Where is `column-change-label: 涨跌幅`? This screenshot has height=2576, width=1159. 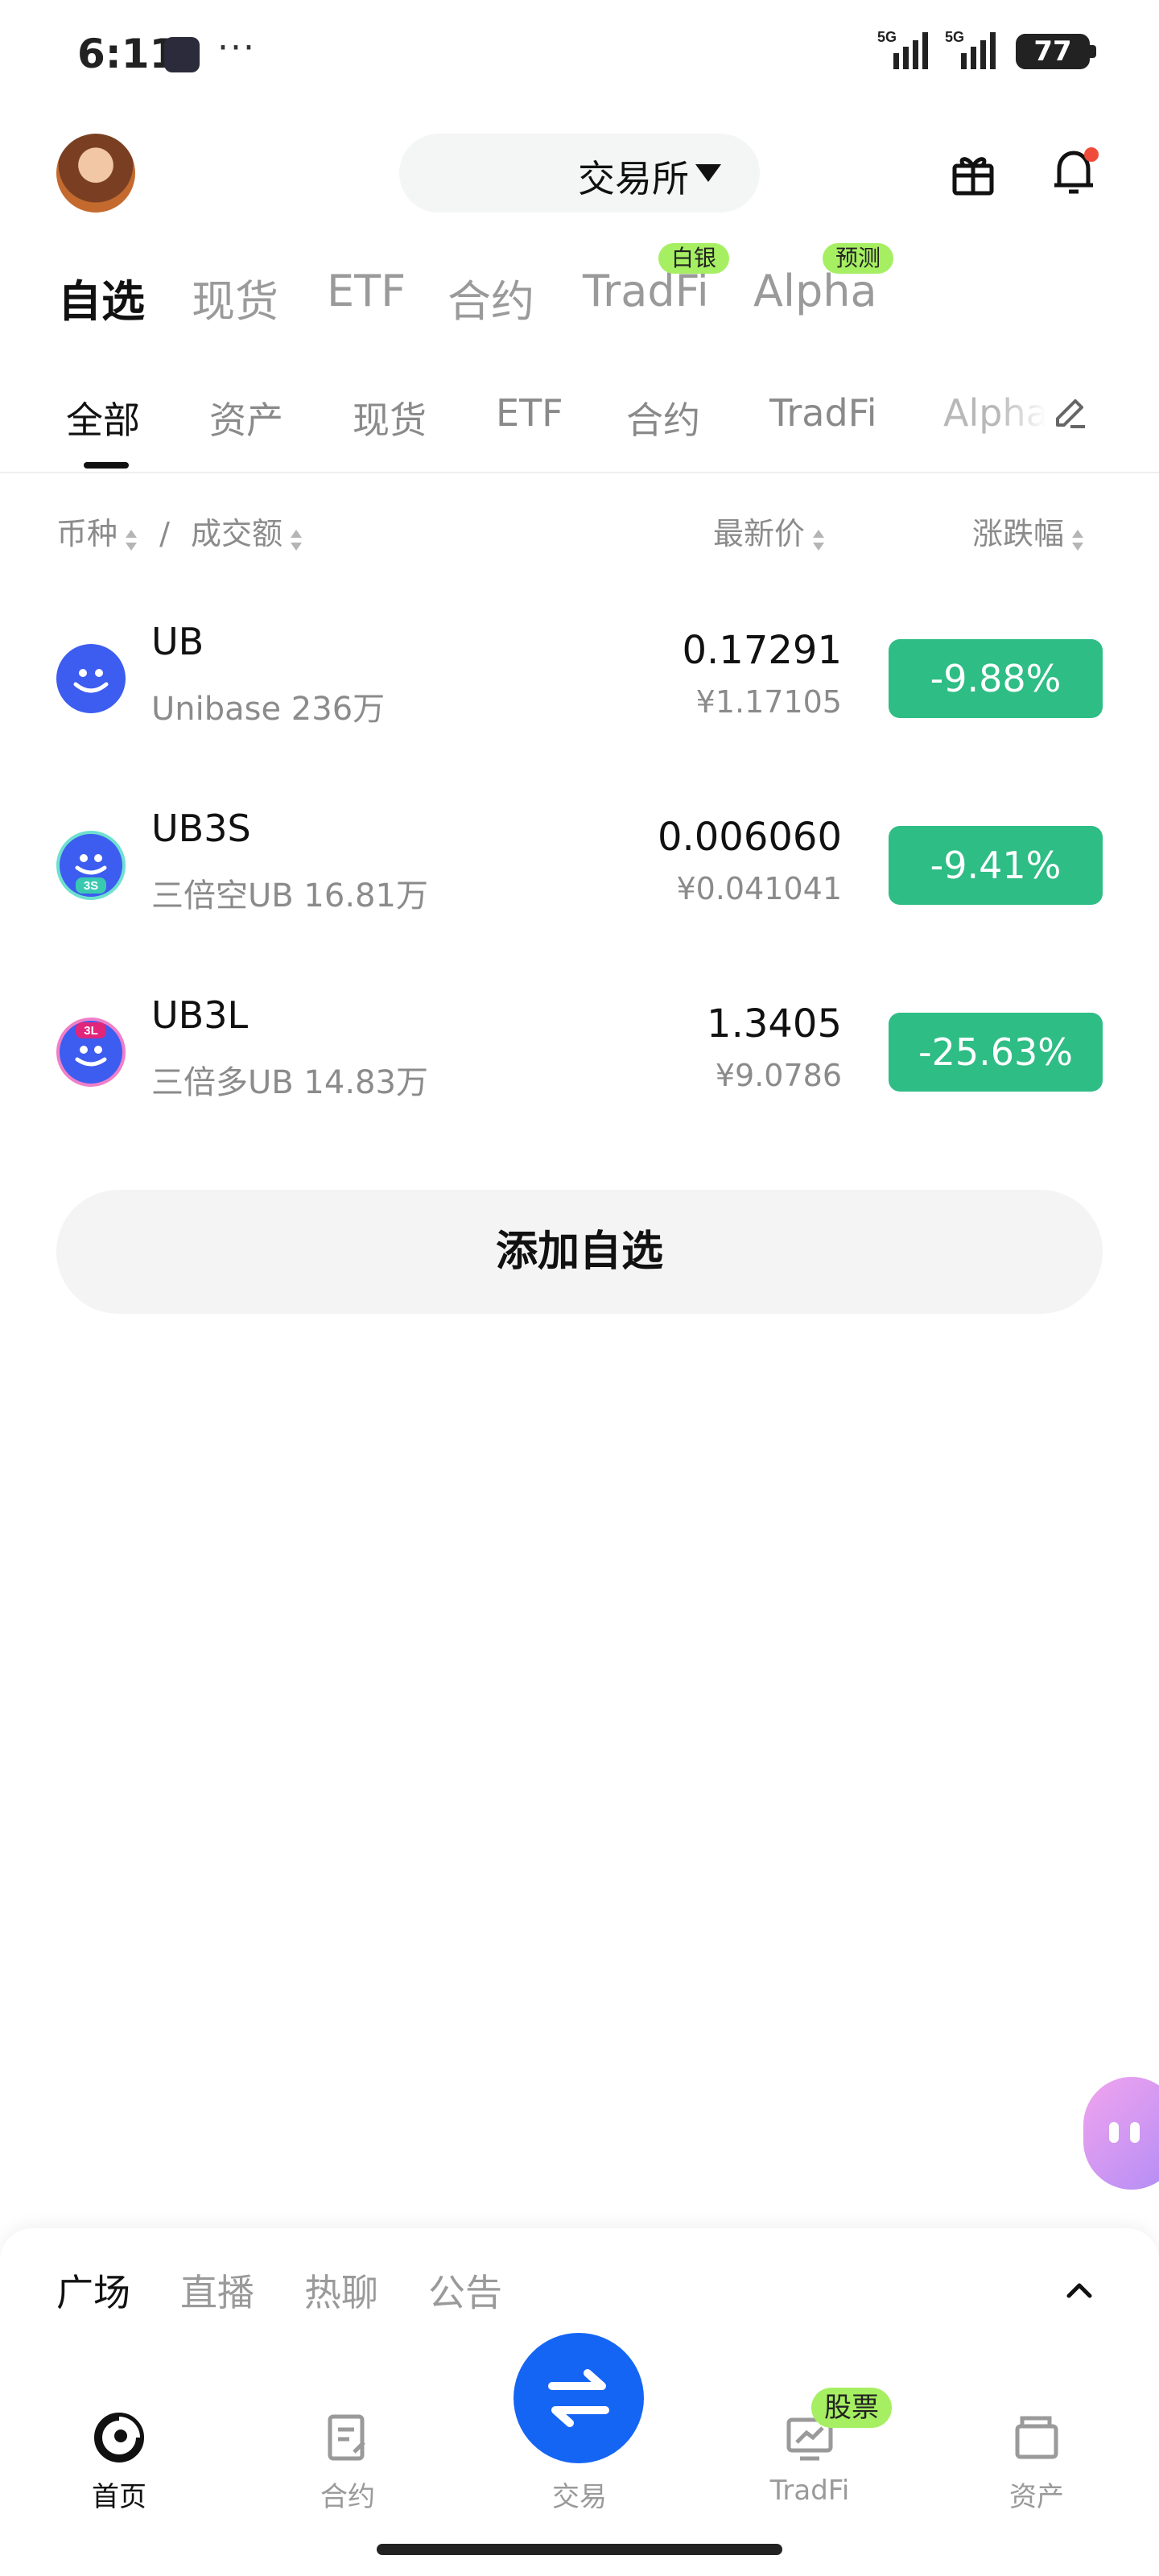
column-change-label: 涨跌幅 is located at coordinates (1018, 533).